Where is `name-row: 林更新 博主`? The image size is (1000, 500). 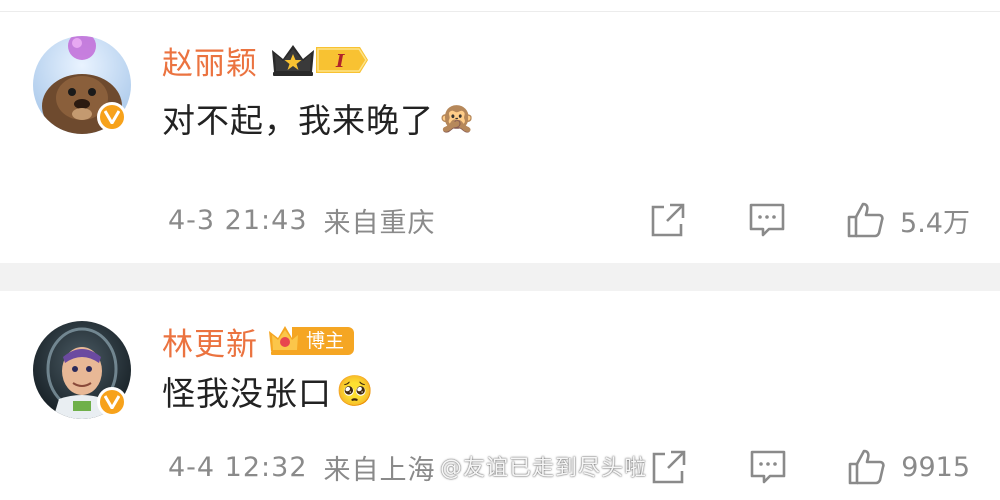
name-row: 林更新 博主 is located at coordinates (258, 341).